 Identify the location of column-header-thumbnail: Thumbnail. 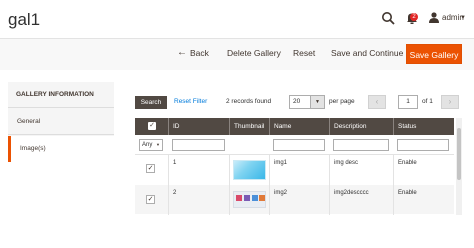
(249, 126).